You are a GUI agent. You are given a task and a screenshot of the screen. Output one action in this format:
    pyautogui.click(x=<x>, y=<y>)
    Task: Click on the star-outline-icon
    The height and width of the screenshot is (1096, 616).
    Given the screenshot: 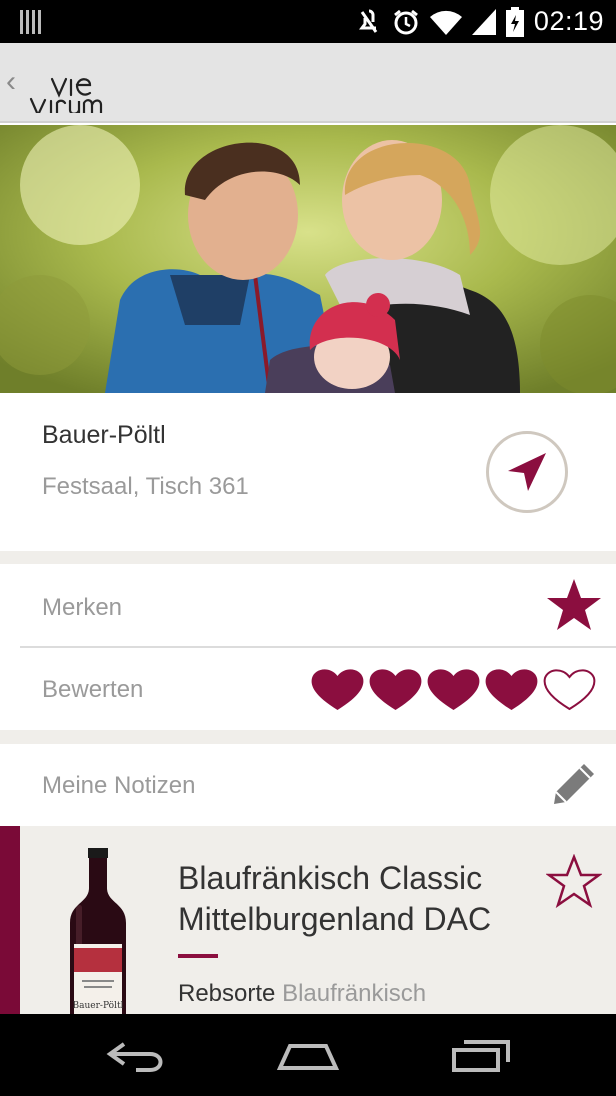 What is the action you would take?
    pyautogui.click(x=574, y=881)
    